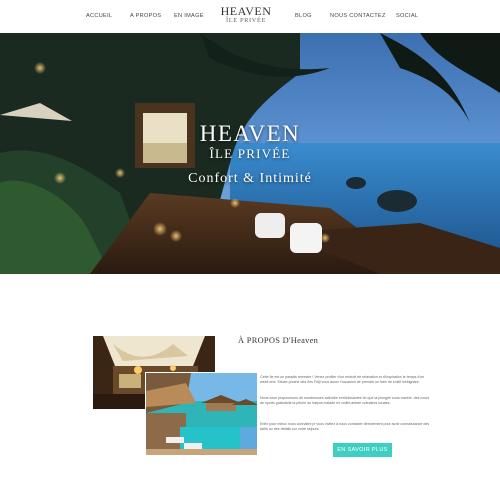 The height and width of the screenshot is (482, 500). Describe the element at coordinates (250, 178) in the screenshot. I see `hero-tagline: Confort & Intimité` at that location.